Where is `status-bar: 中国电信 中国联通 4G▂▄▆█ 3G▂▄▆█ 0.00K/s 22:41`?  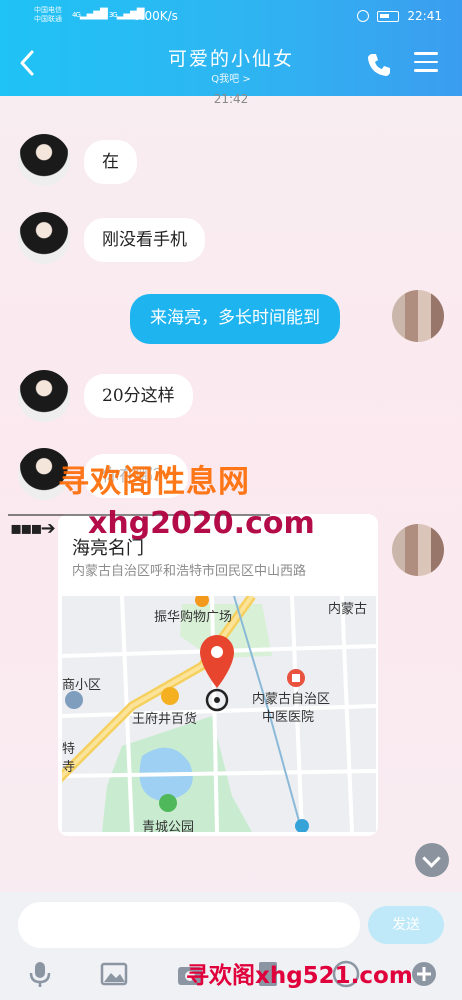
status-bar: 中国电信 中国联通 4G▂▄▆█ 3G▂▄▆█ 0.00K/s 22:41 is located at coordinates (231, 16).